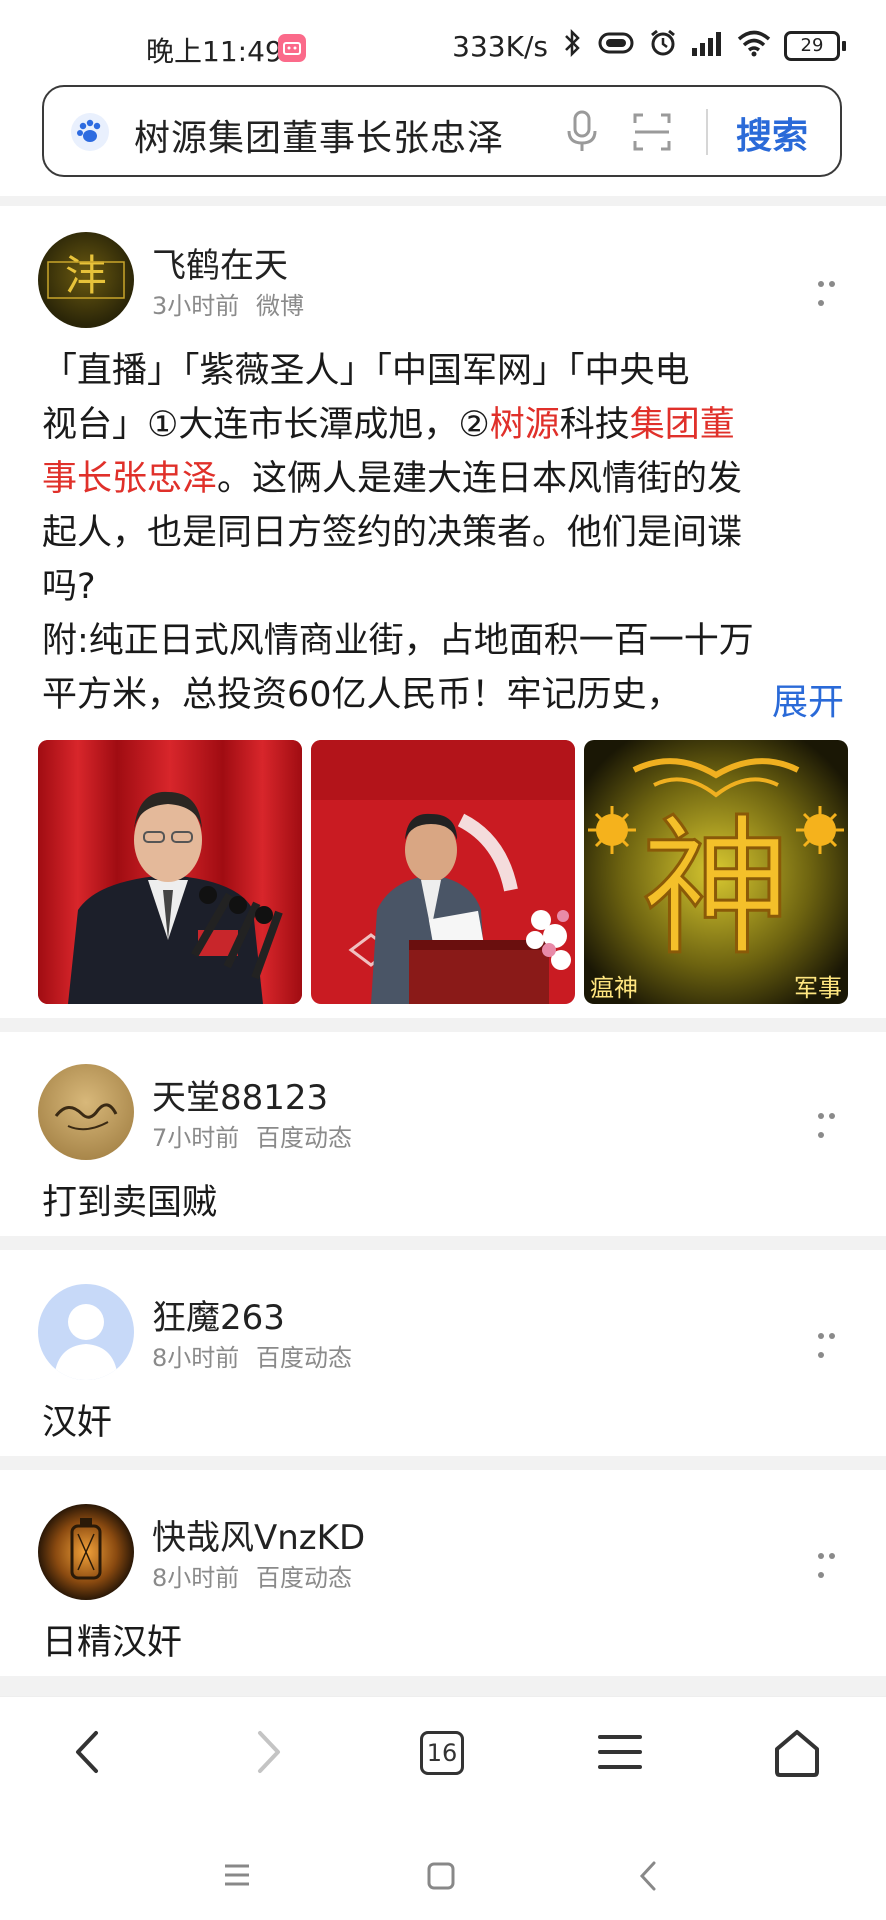 This screenshot has width=886, height=1920. Describe the element at coordinates (443, 42) in the screenshot. I see `status-bar: 晚上11:49 333K/s 29` at that location.